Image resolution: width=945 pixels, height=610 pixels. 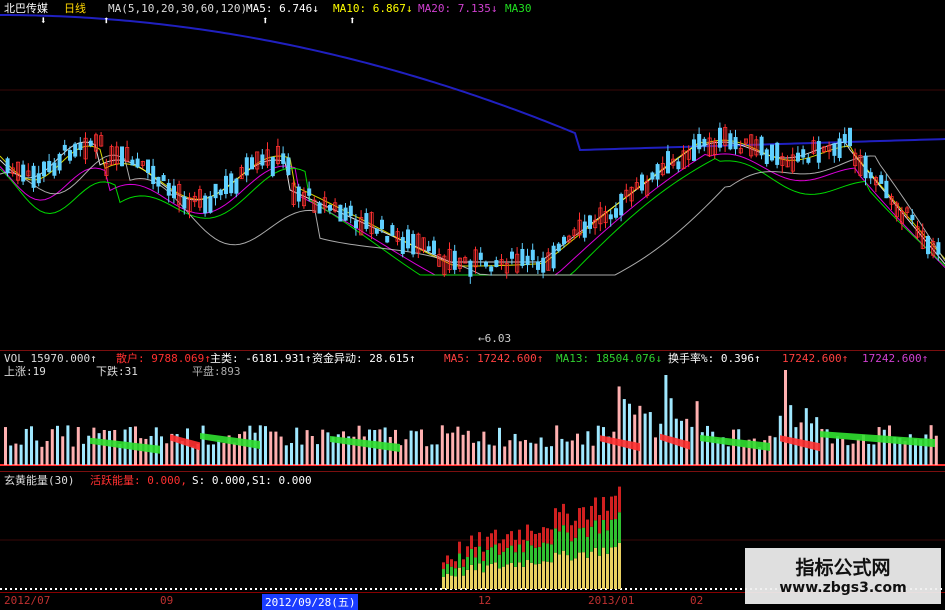 What do you see at coordinates (163, 358) in the screenshot?
I see `retail-value: 散户: 9788.069↑` at bounding box center [163, 358].